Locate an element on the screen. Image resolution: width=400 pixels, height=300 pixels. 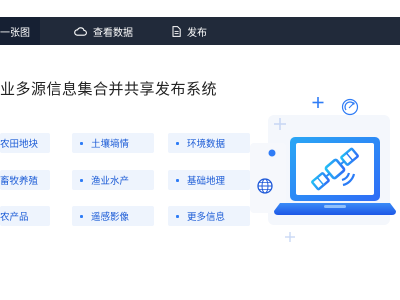
globe-icon is located at coordinates (265, 186).